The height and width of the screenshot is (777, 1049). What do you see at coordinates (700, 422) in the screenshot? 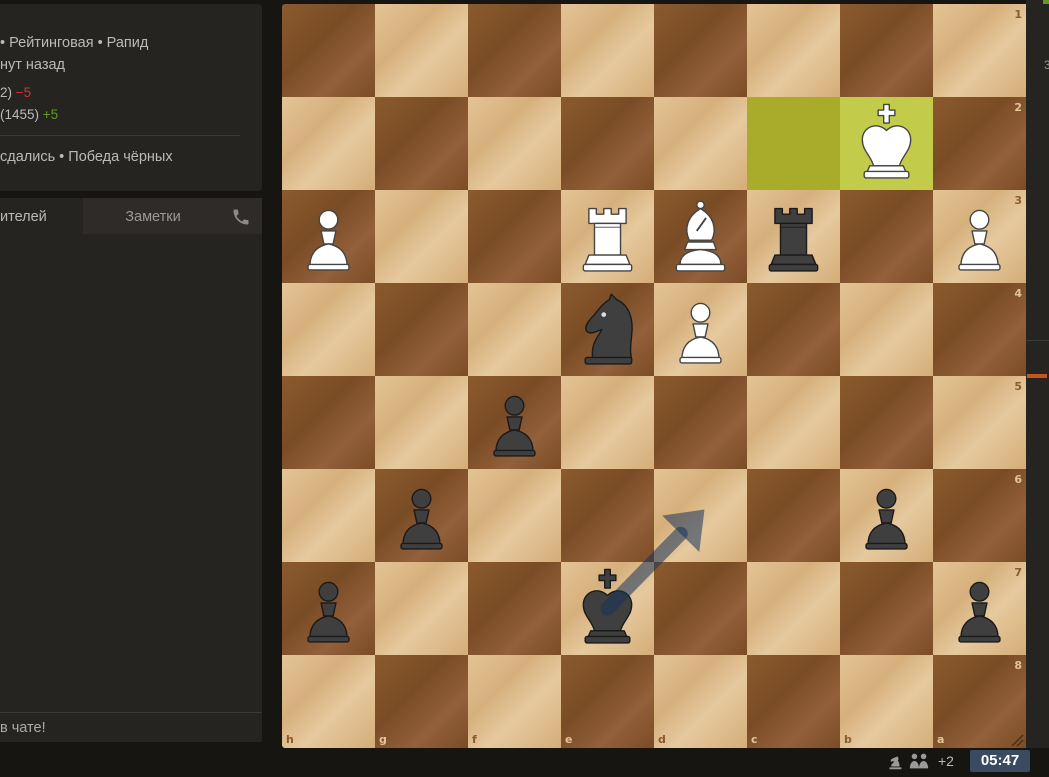
I see `square-d5` at bounding box center [700, 422].